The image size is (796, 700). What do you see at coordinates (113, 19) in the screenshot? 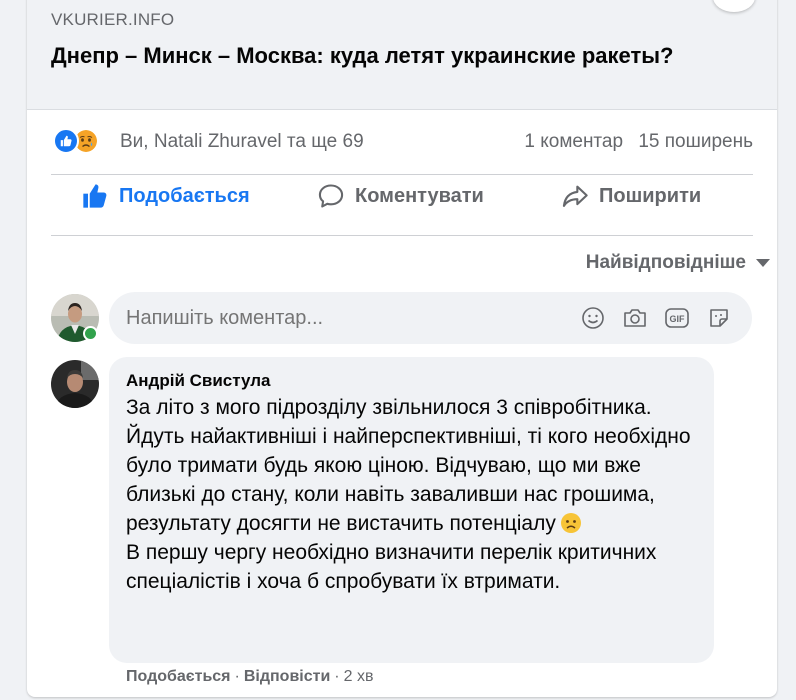
I see `link-domain: VKURIER.INFO` at bounding box center [113, 19].